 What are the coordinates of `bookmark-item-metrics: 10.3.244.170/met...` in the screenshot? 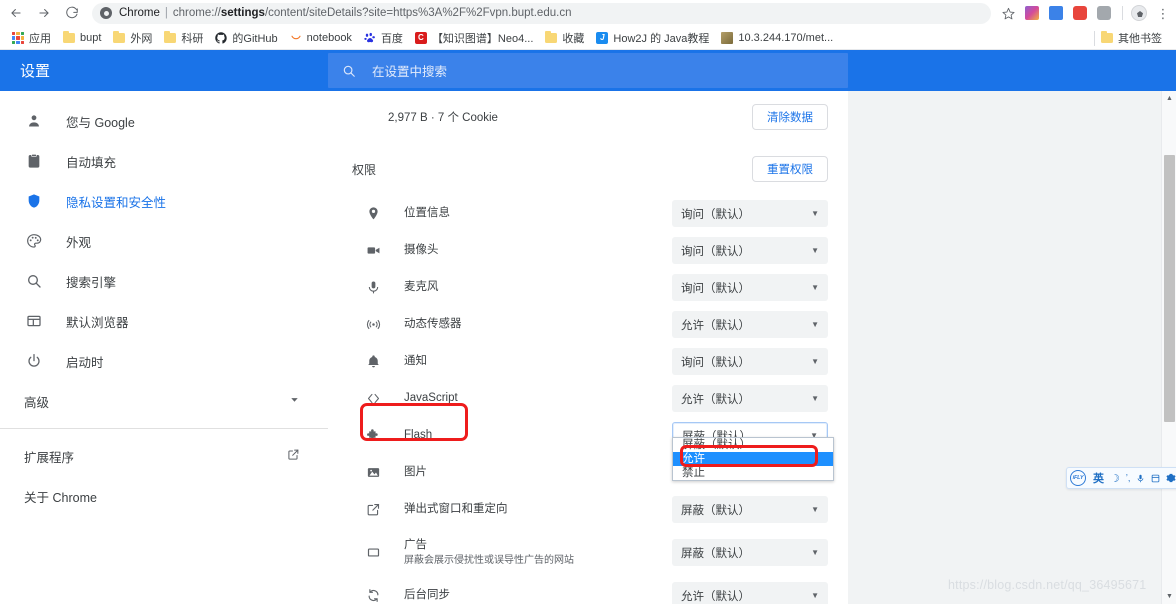 It's located at (777, 38).